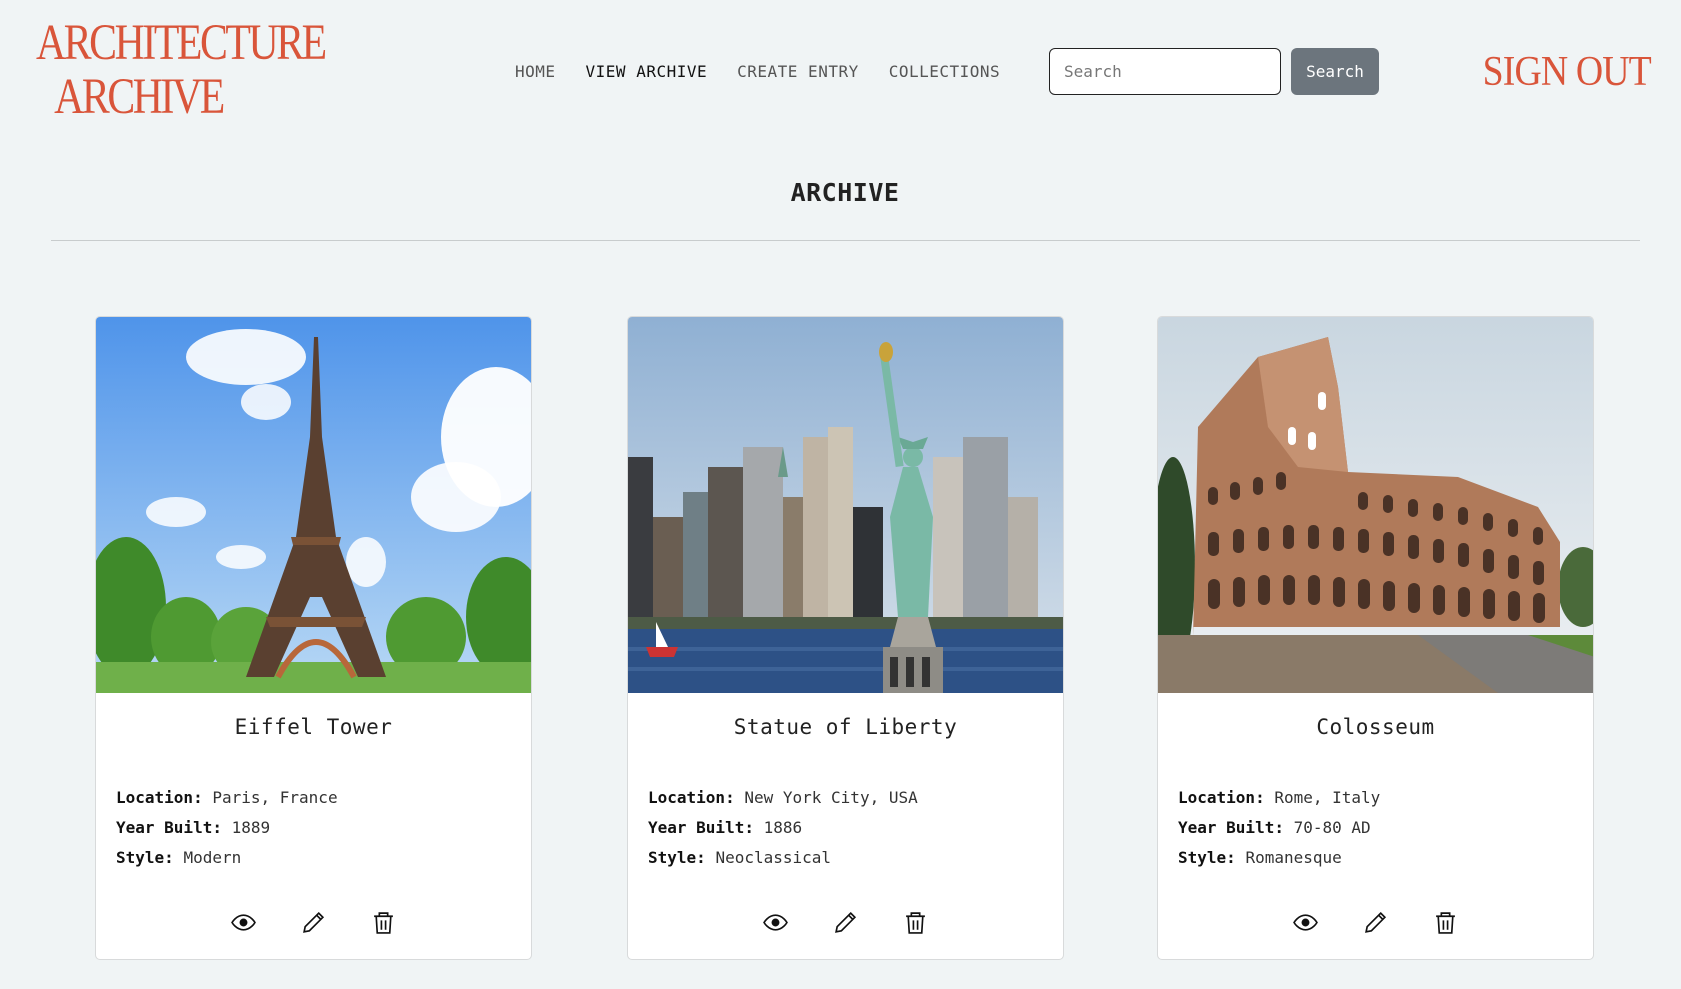 The height and width of the screenshot is (989, 1681). What do you see at coordinates (944, 71) in the screenshot?
I see `nav-collections: COLLECTIONS` at bounding box center [944, 71].